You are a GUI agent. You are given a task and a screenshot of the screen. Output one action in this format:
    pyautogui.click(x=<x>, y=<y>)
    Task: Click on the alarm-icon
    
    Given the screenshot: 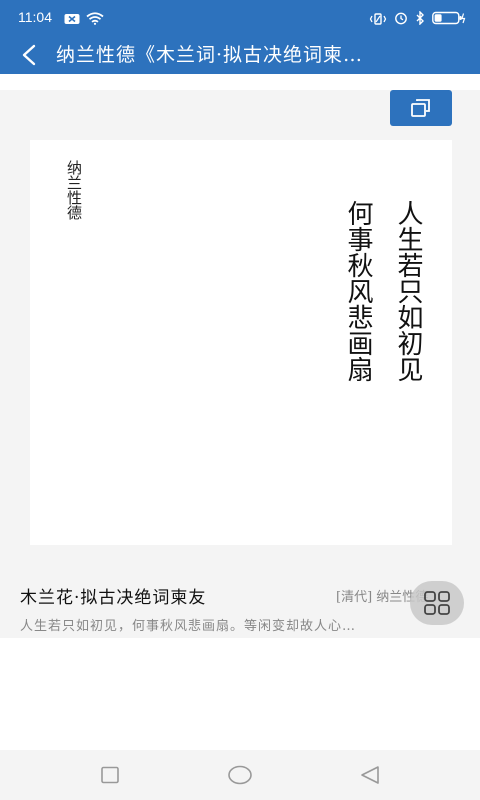 What is the action you would take?
    pyautogui.click(x=401, y=19)
    